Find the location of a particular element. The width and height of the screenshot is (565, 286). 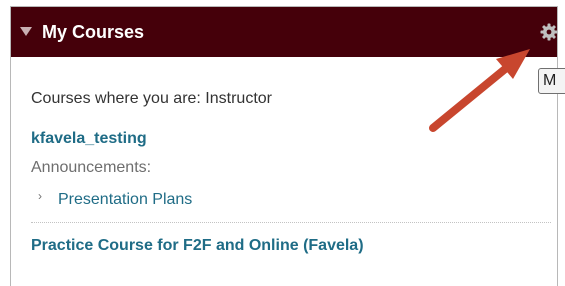

course-link-kfavela-testing: kfavela_testing is located at coordinates (89, 139).